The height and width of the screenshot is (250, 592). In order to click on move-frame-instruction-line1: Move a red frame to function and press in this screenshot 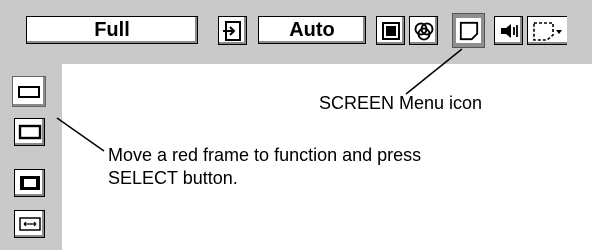, I will do `click(265, 155)`.